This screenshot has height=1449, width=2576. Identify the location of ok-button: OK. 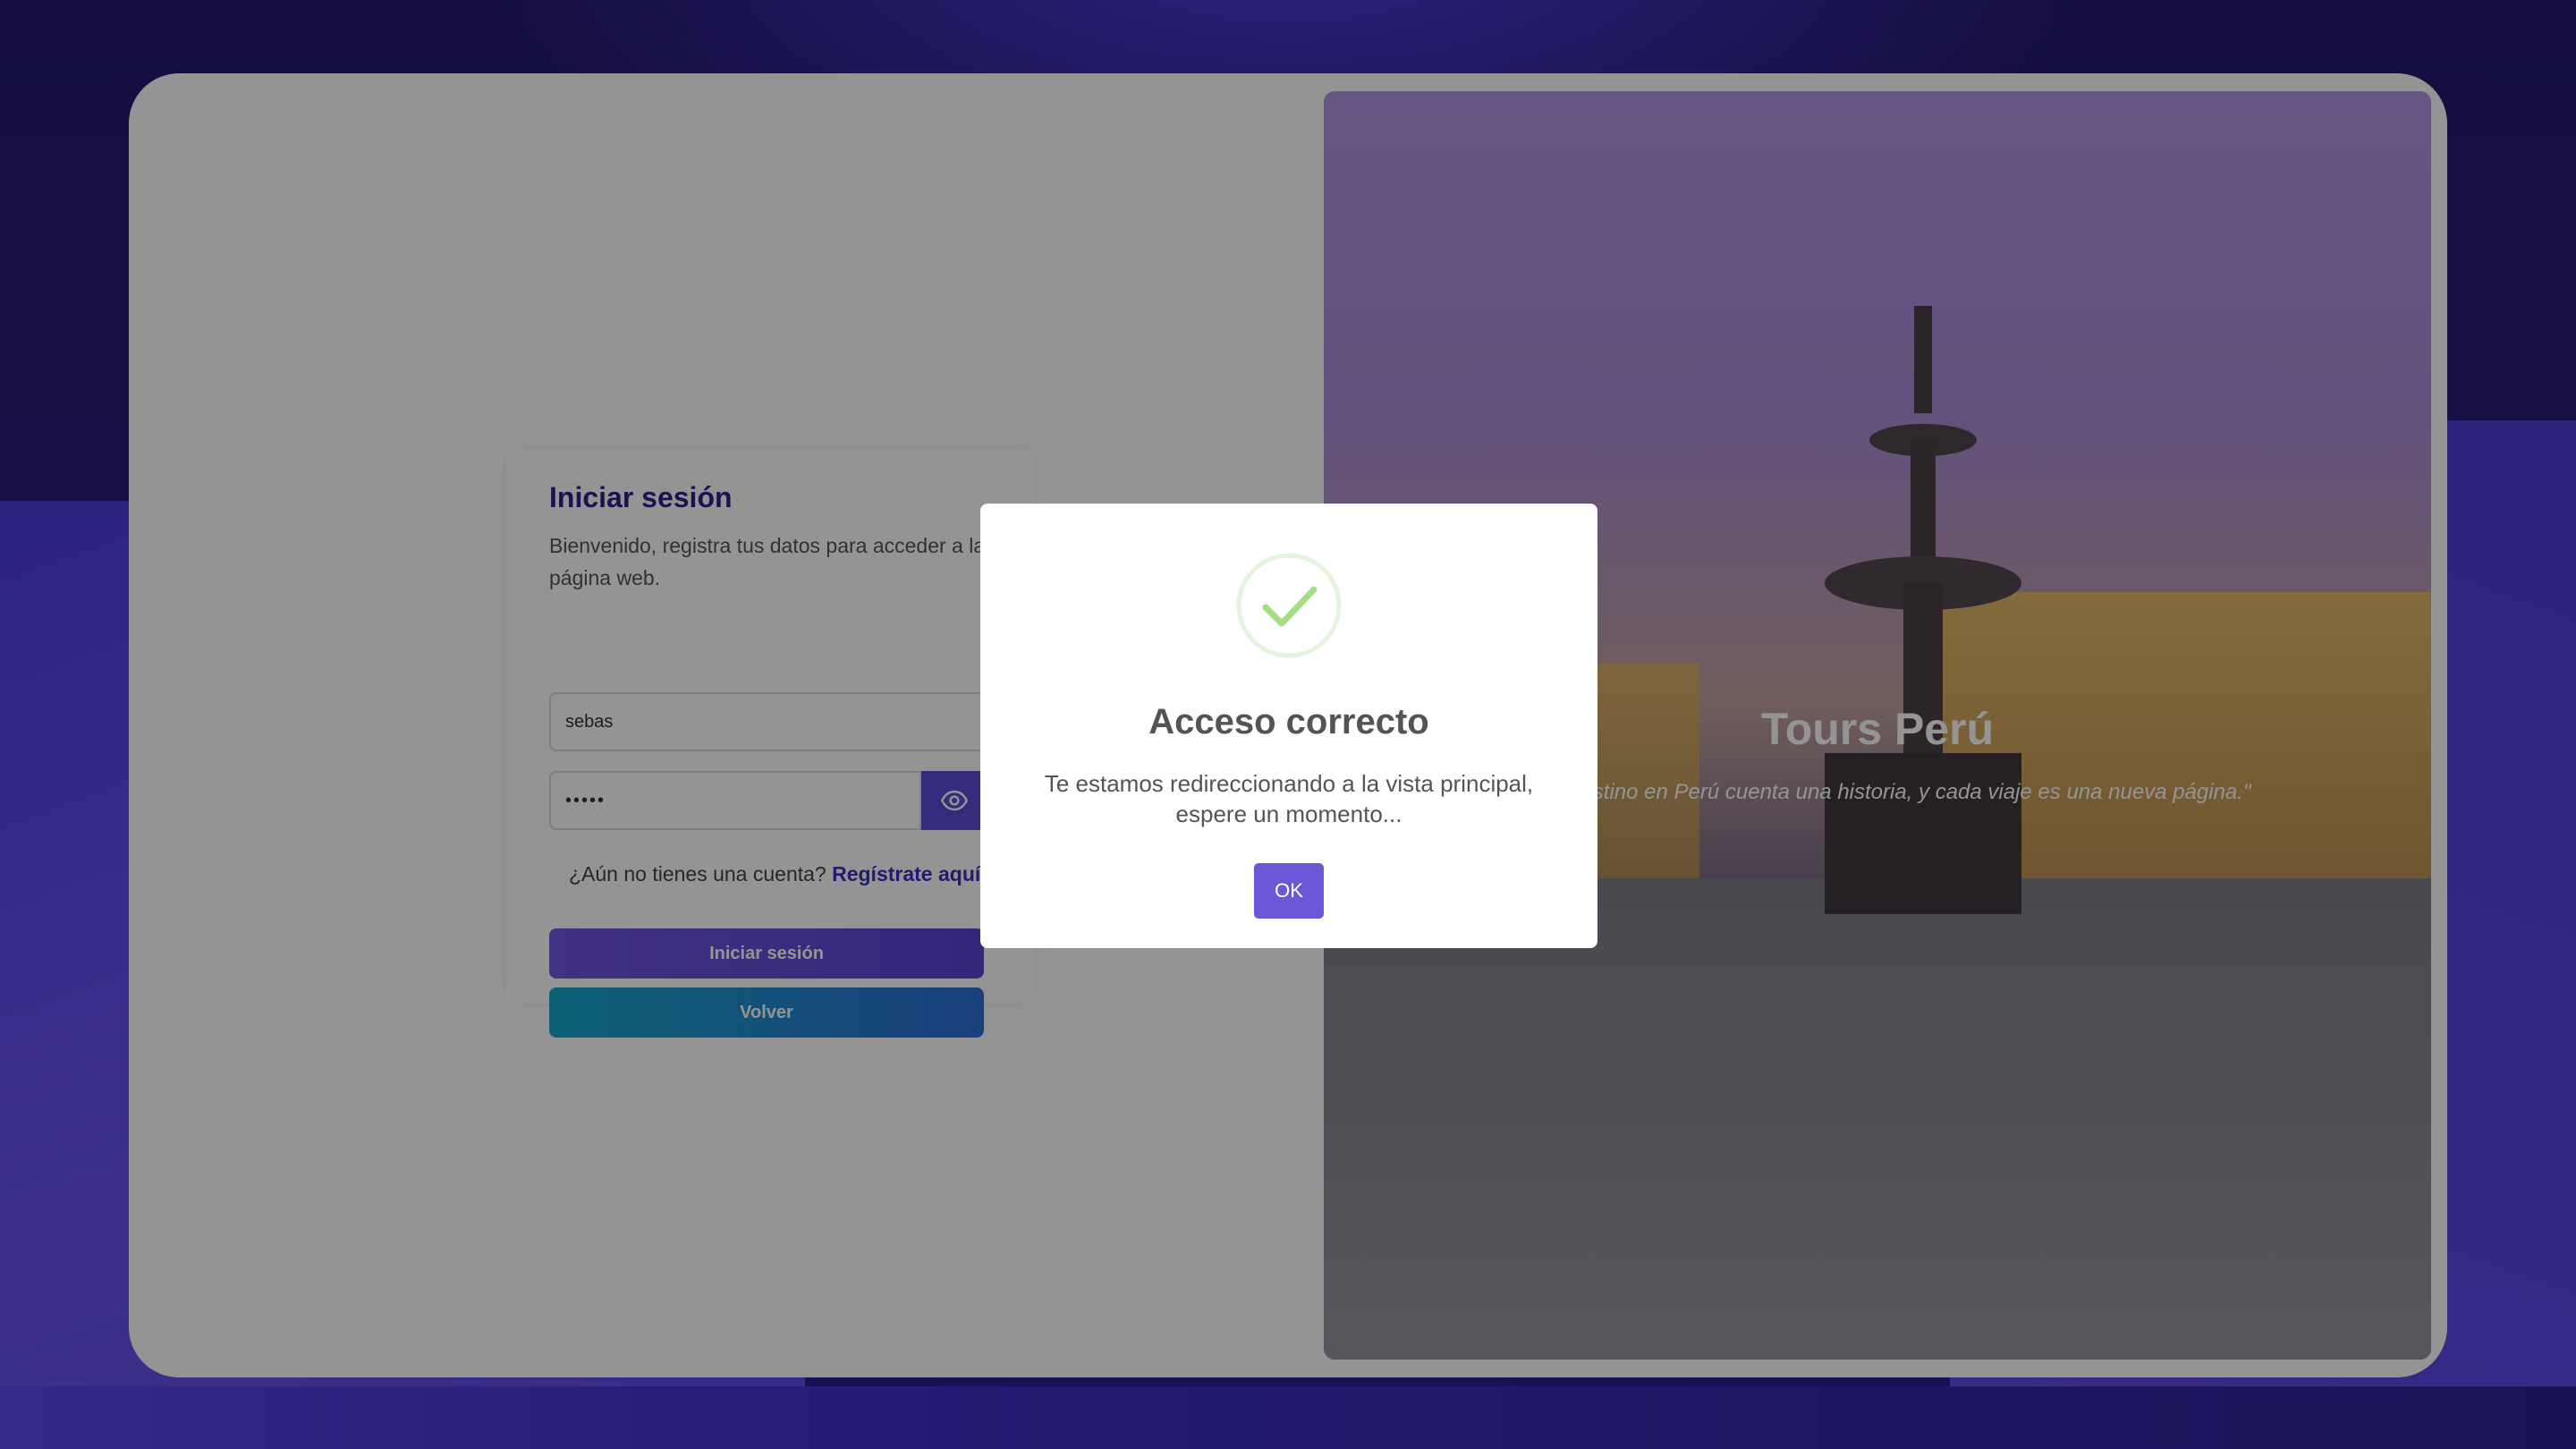
(1289, 891).